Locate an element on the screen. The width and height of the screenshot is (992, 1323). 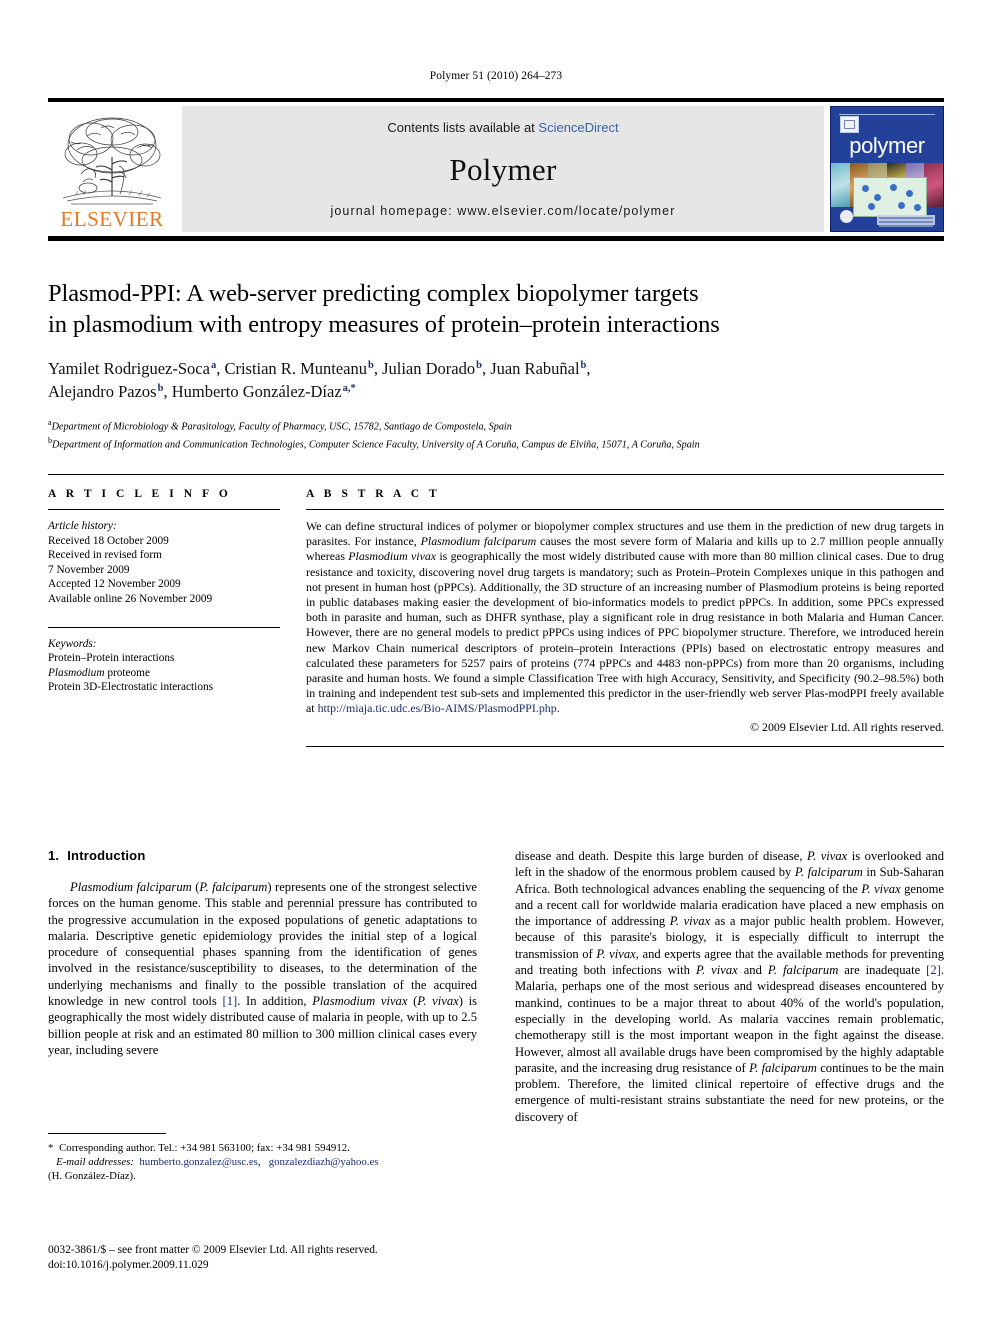
section-title: Introduction is located at coordinates (106, 855).